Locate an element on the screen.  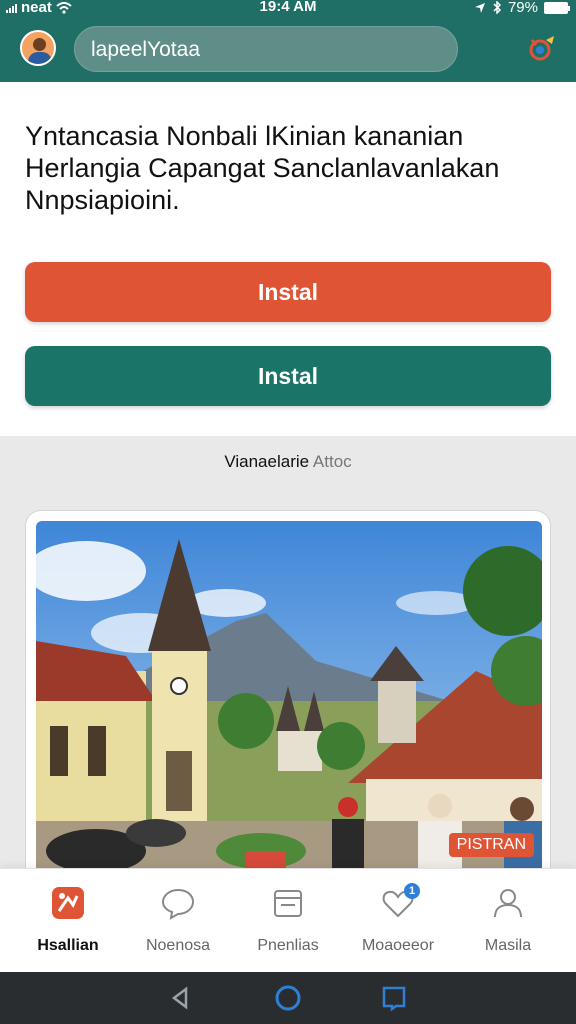
nav-label-messages: Noenosa is located at coordinates (178, 945).